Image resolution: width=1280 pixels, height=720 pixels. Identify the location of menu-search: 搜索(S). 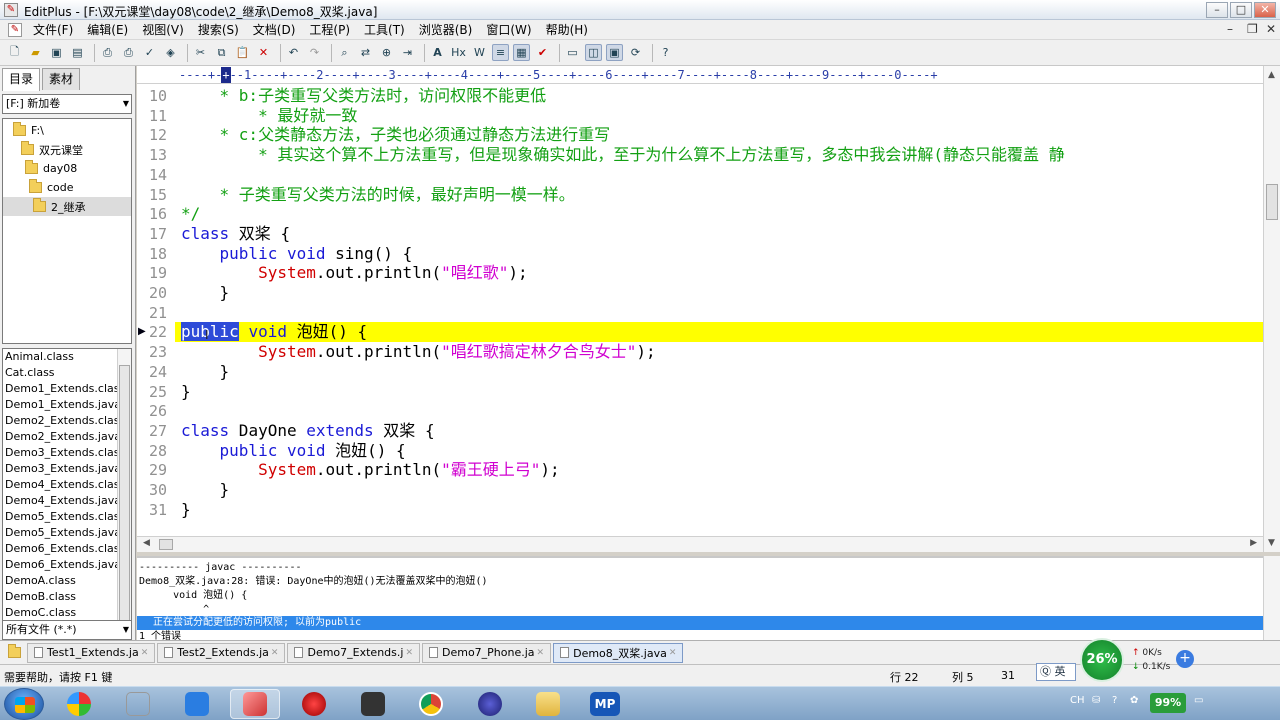
(218, 29).